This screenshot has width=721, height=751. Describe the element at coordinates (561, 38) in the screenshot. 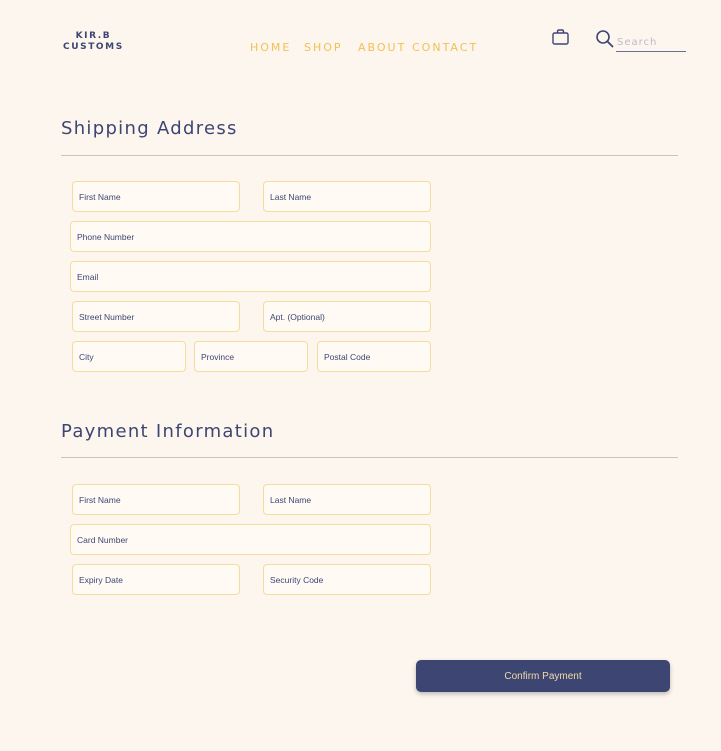

I see `shopping-bag-icon` at that location.